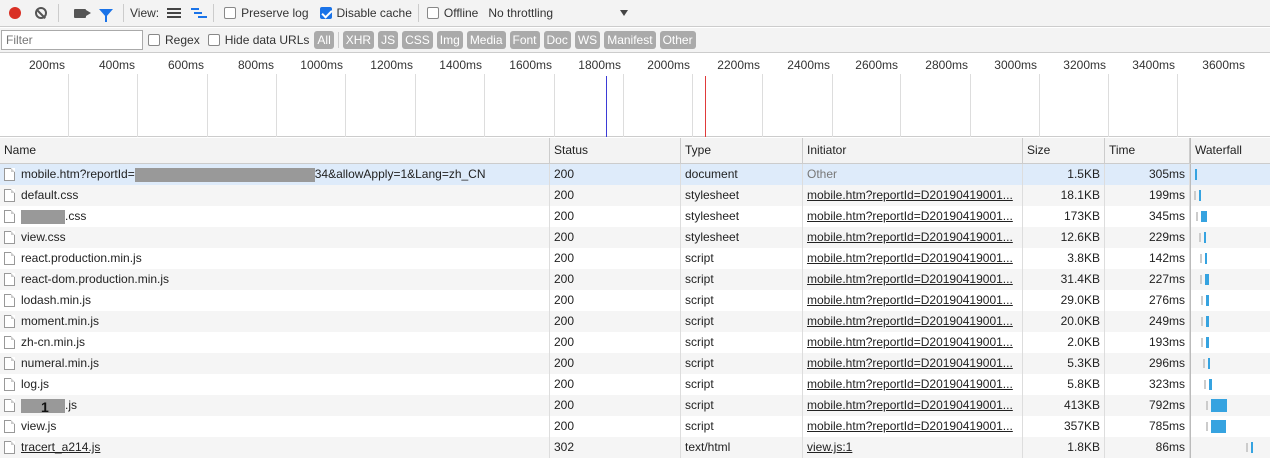 The width and height of the screenshot is (1270, 460). What do you see at coordinates (275, 363) in the screenshot?
I see `cell-name: numeral.min.js` at bounding box center [275, 363].